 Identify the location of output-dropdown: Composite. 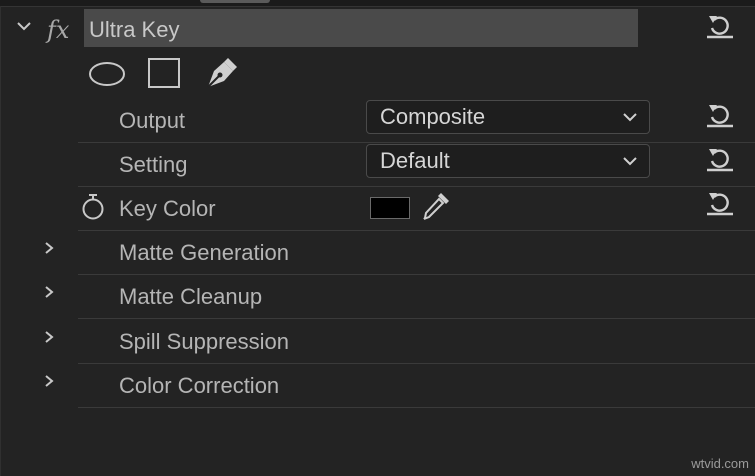
(508, 117).